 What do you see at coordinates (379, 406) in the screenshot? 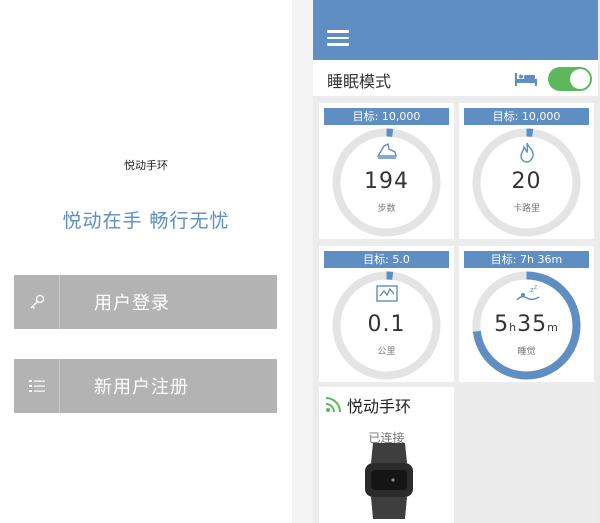
I see `device-name: 悦动手环` at bounding box center [379, 406].